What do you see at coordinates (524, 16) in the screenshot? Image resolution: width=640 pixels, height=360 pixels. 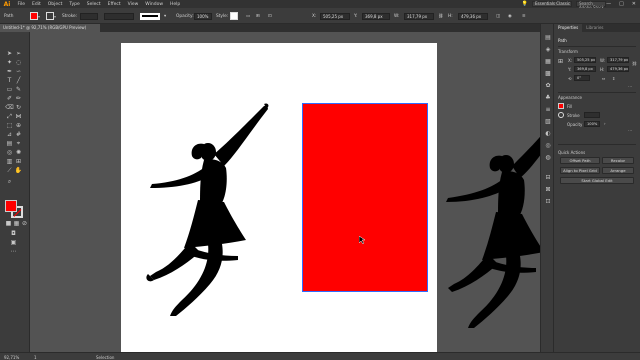 I see `panel-menu-icon: ≡` at bounding box center [524, 16].